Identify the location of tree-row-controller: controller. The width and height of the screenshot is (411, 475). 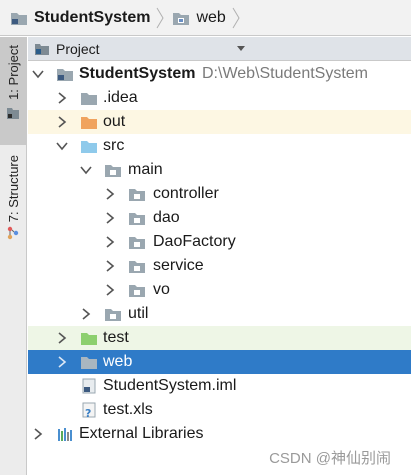
(219, 194).